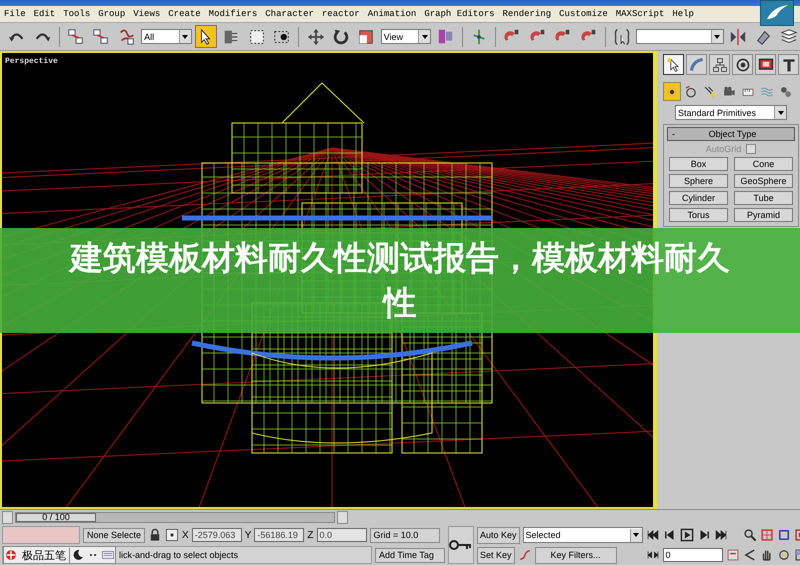 The height and width of the screenshot is (565, 800). I want to click on menu-item: Group, so click(112, 14).